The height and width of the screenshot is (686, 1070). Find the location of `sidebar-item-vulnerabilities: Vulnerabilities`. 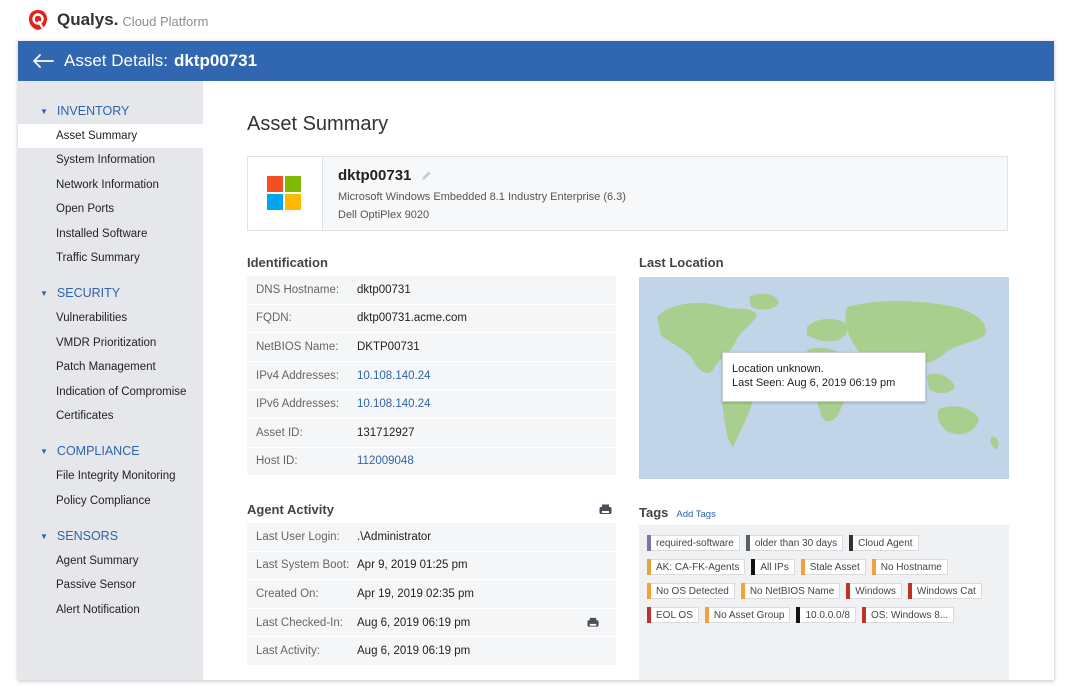

sidebar-item-vulnerabilities: Vulnerabilities is located at coordinates (110, 318).